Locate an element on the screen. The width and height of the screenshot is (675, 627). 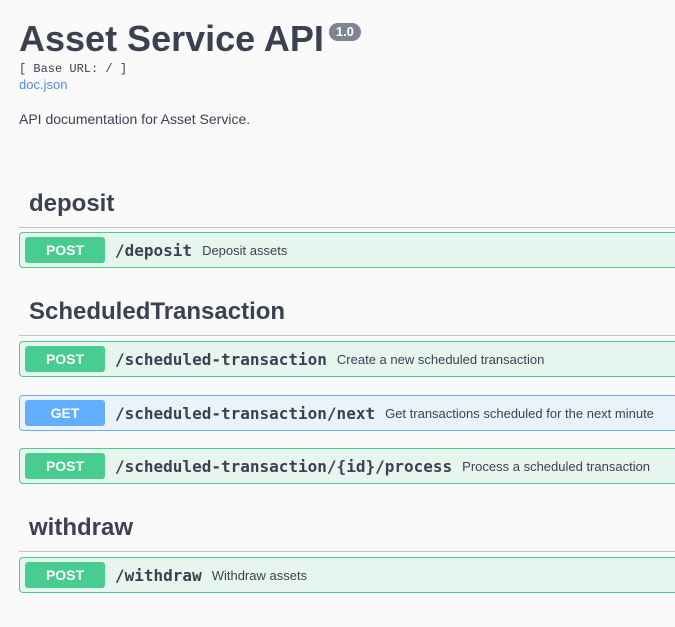
tag-title: ScheduledTransaction is located at coordinates (157, 311).